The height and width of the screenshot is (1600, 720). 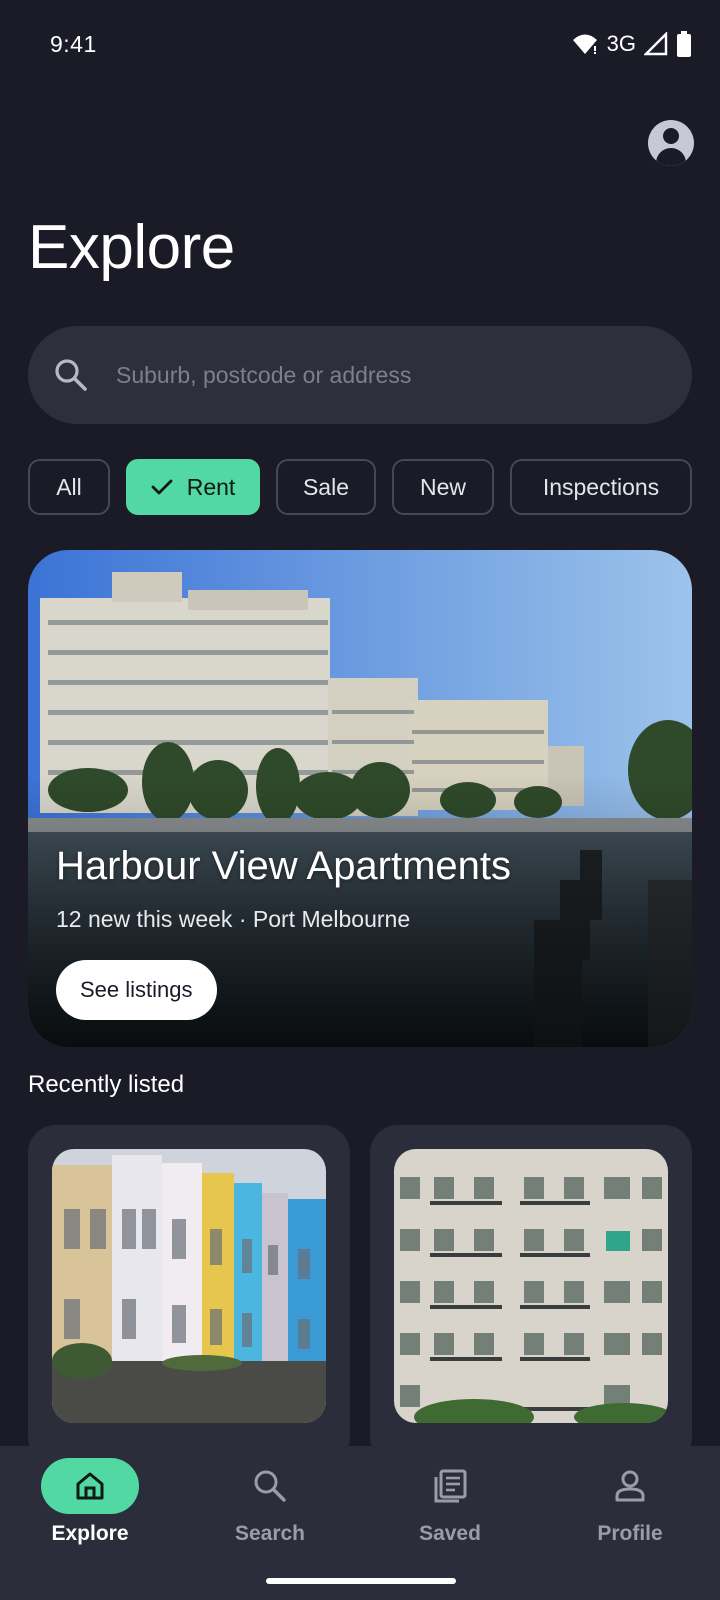 What do you see at coordinates (671, 136) in the screenshot?
I see `account-circle-icon` at bounding box center [671, 136].